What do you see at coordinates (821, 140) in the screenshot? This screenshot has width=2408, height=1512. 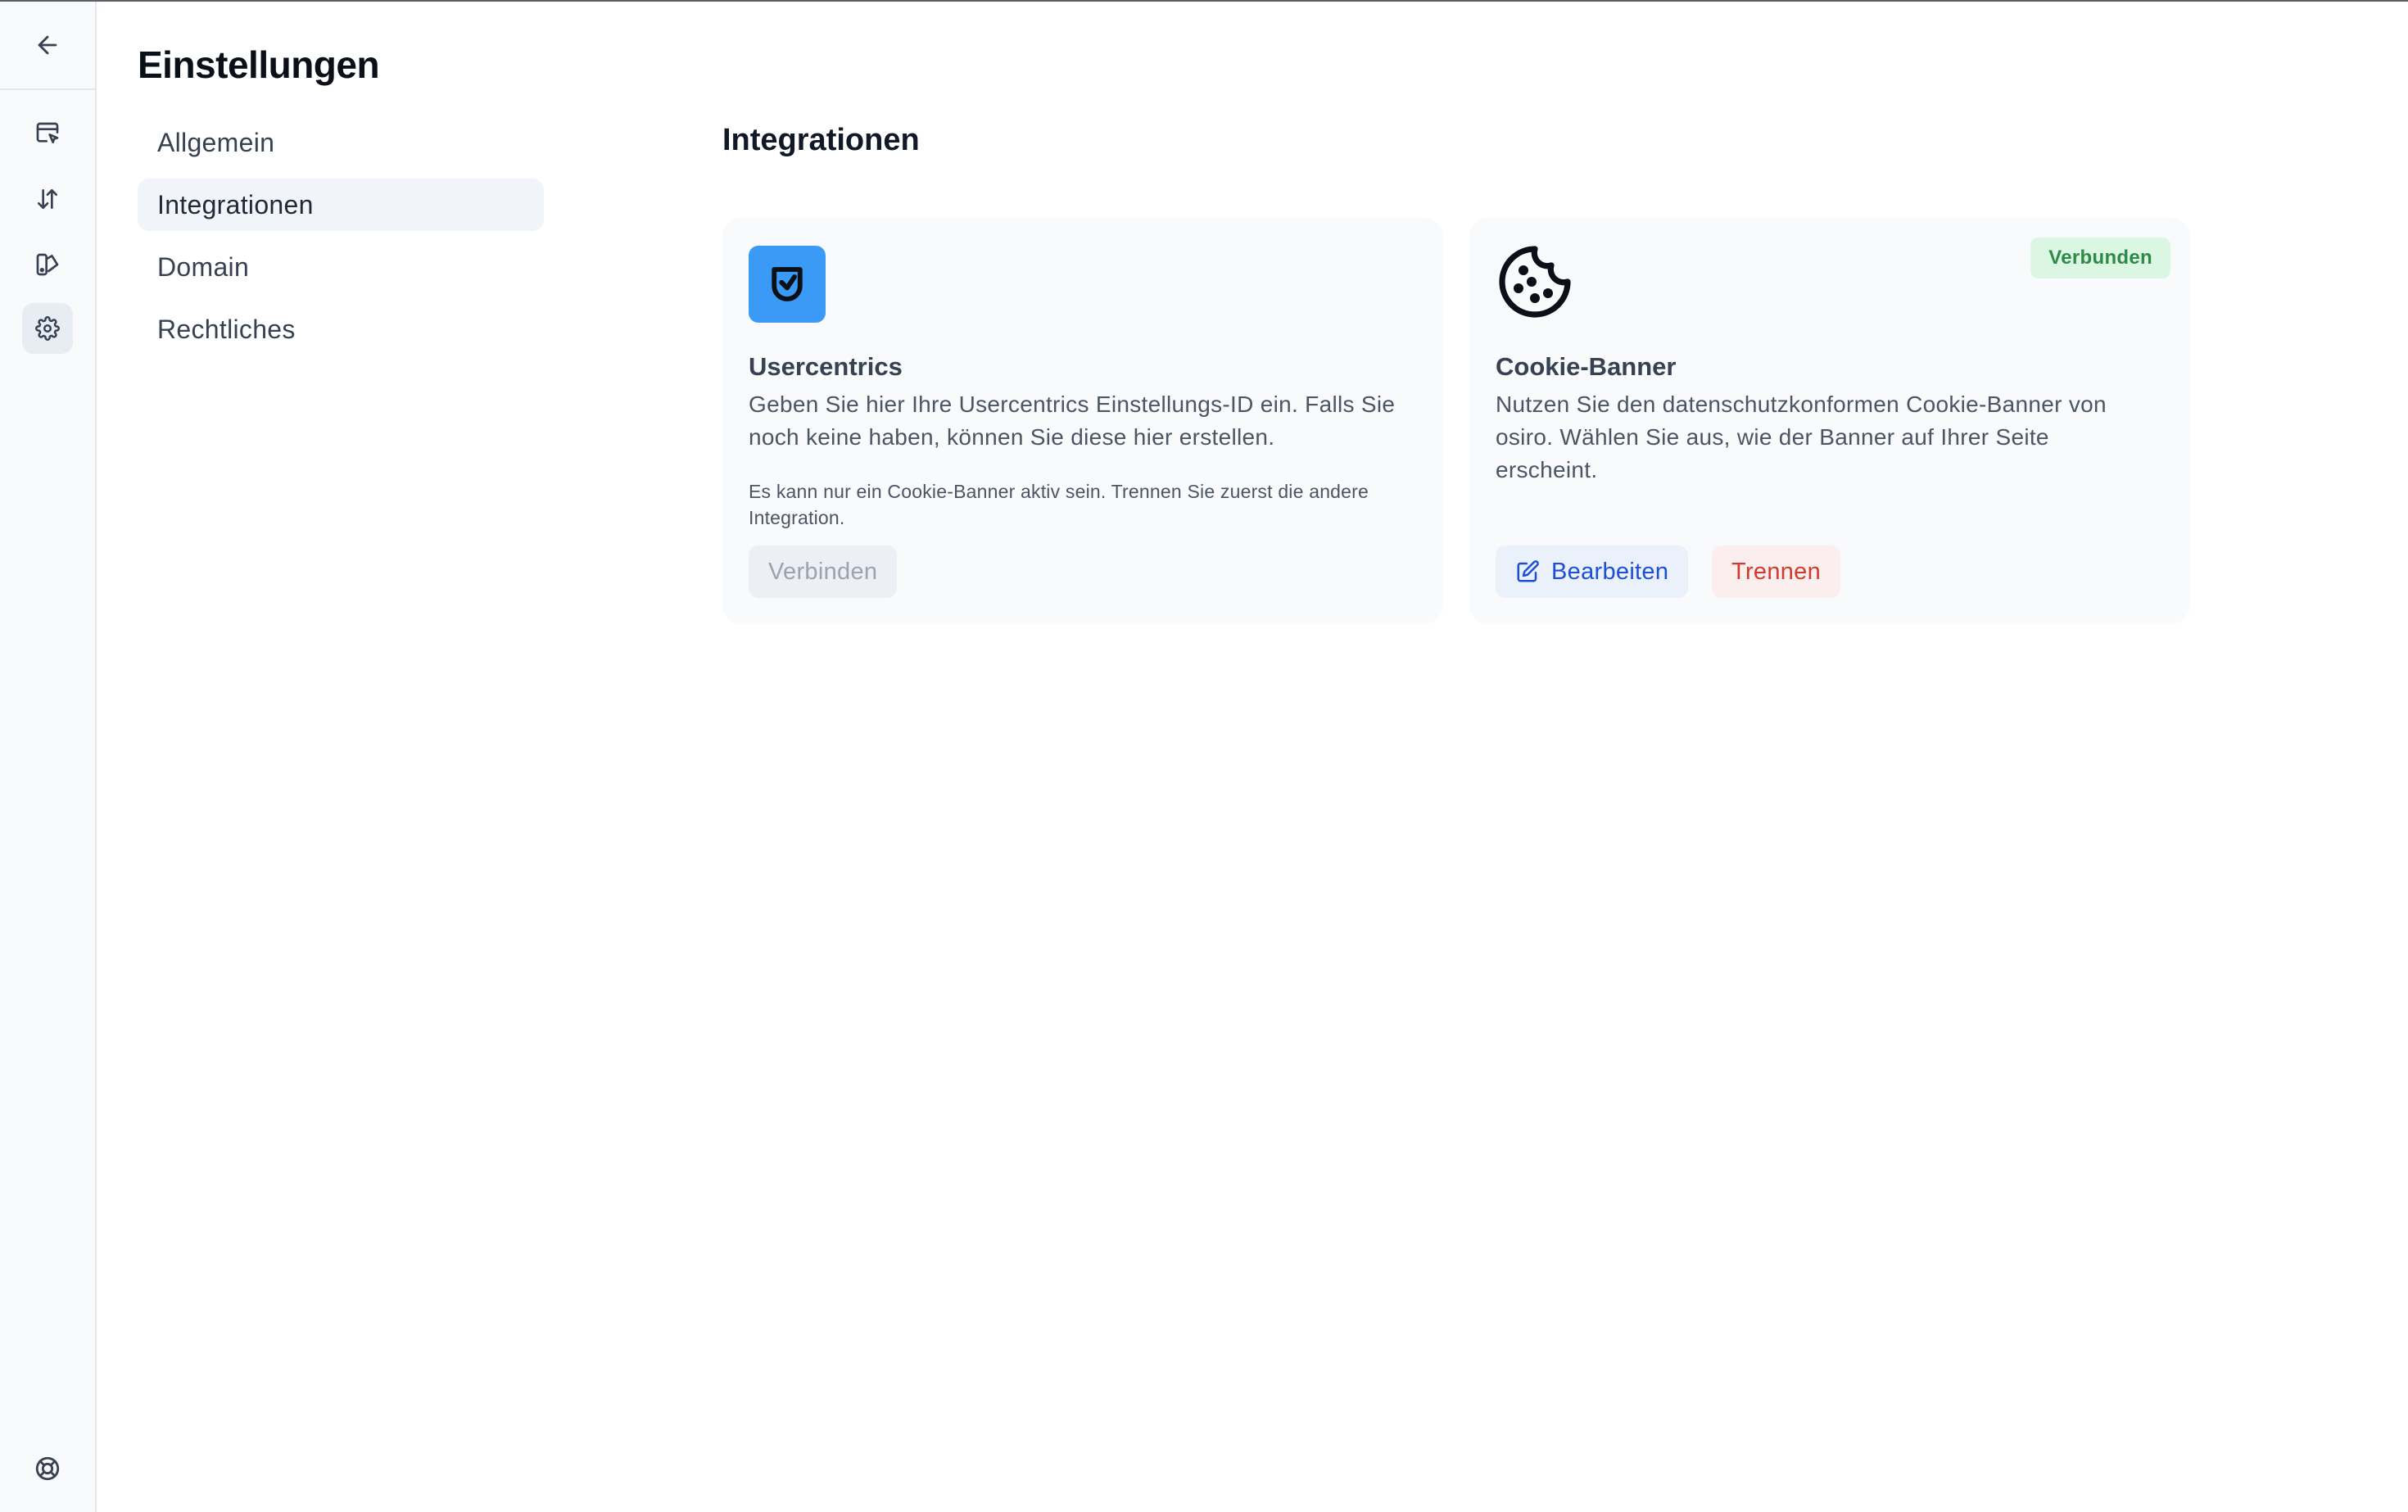 I see `section-title: Integrationen` at bounding box center [821, 140].